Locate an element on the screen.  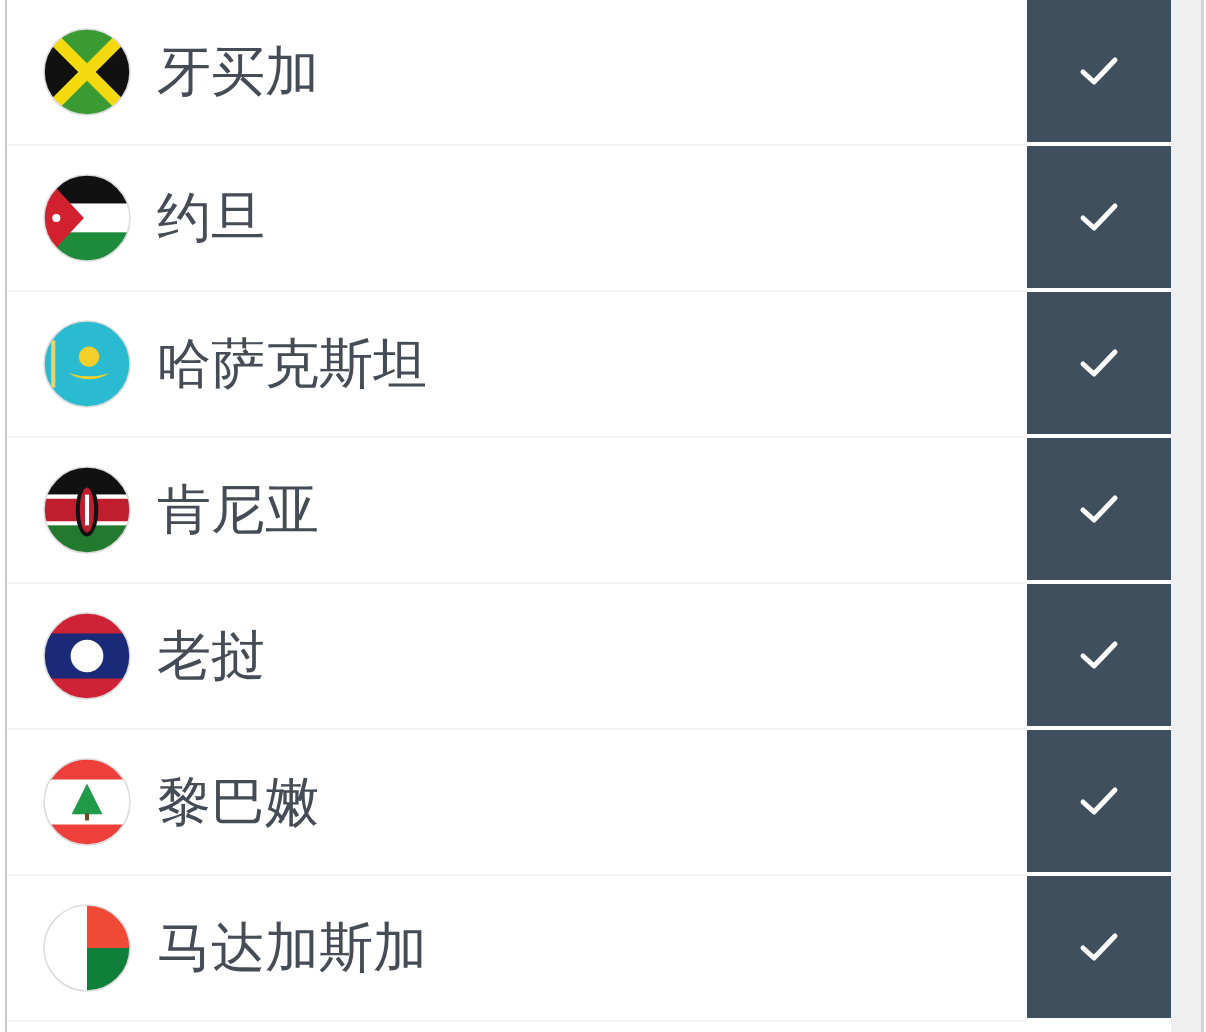
country-name: 老挝 is located at coordinates (211, 655).